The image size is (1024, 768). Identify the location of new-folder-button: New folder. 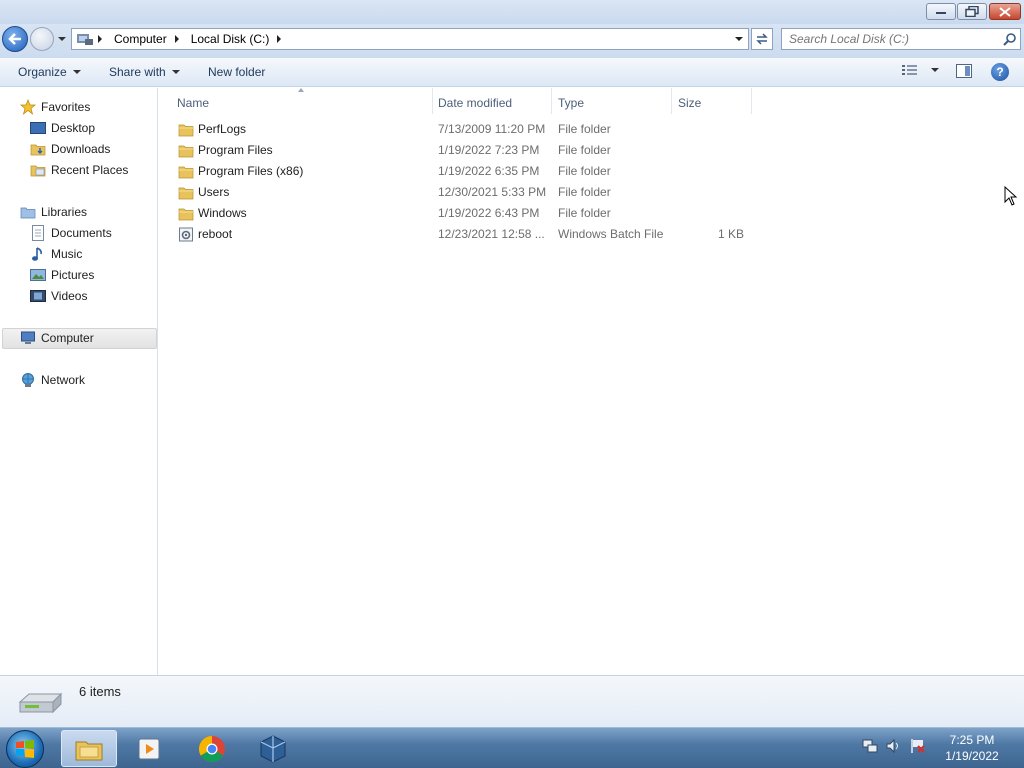
(236, 72).